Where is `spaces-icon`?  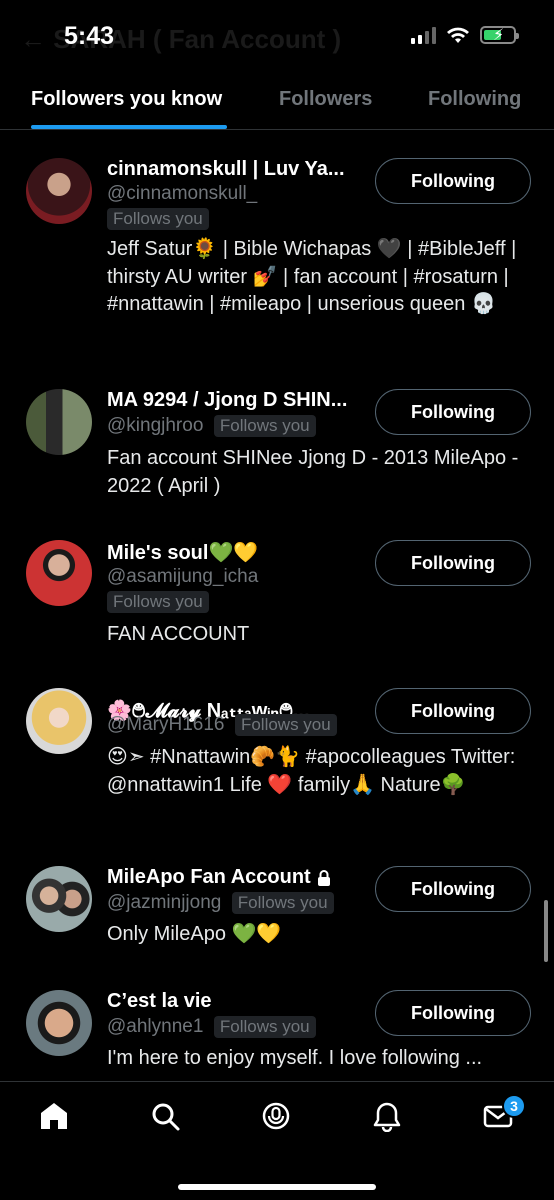
spaces-icon is located at coordinates (276, 1116).